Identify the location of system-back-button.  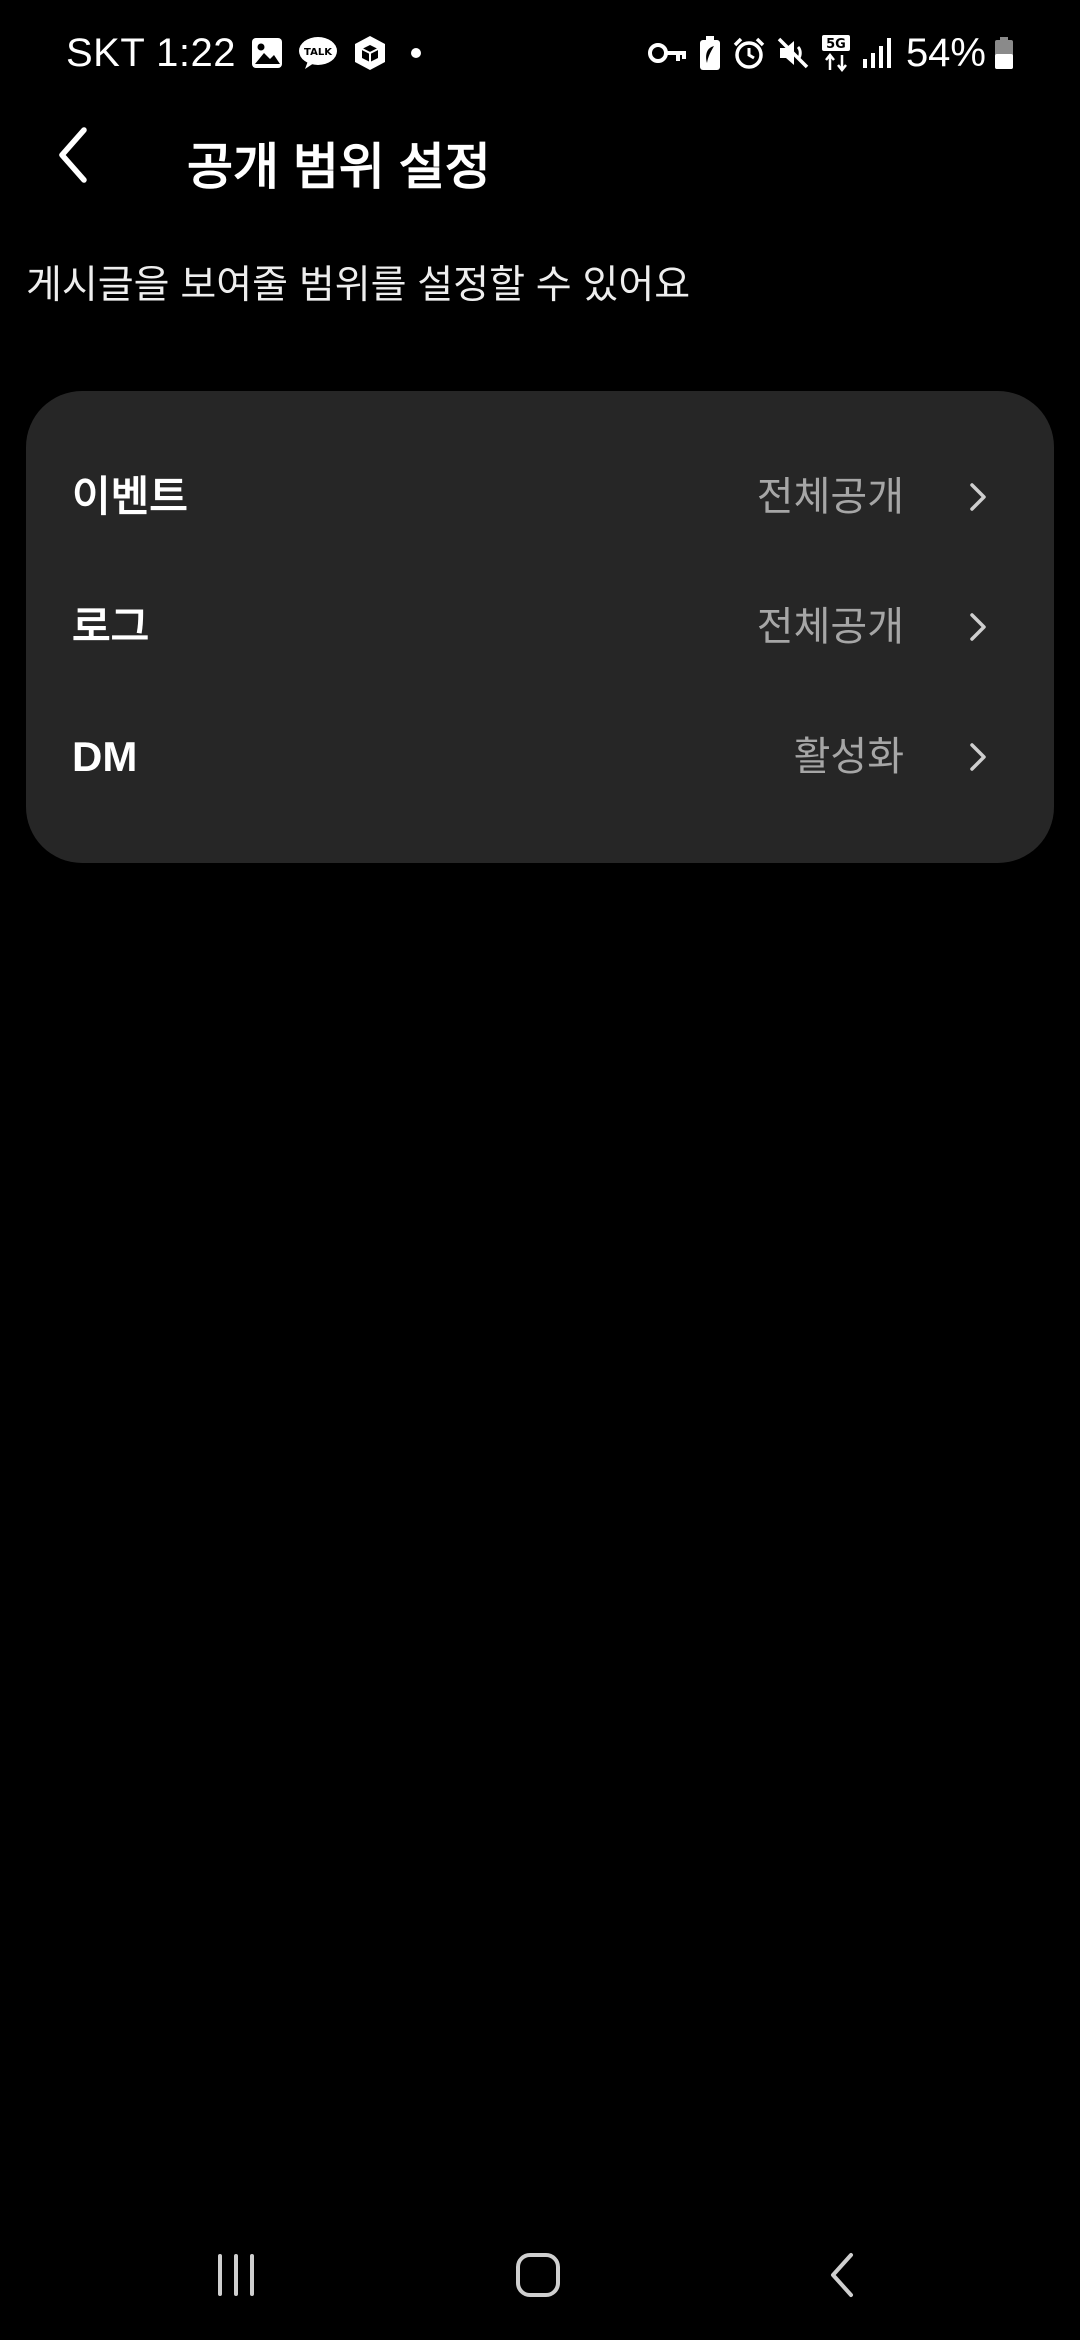
(842, 2275).